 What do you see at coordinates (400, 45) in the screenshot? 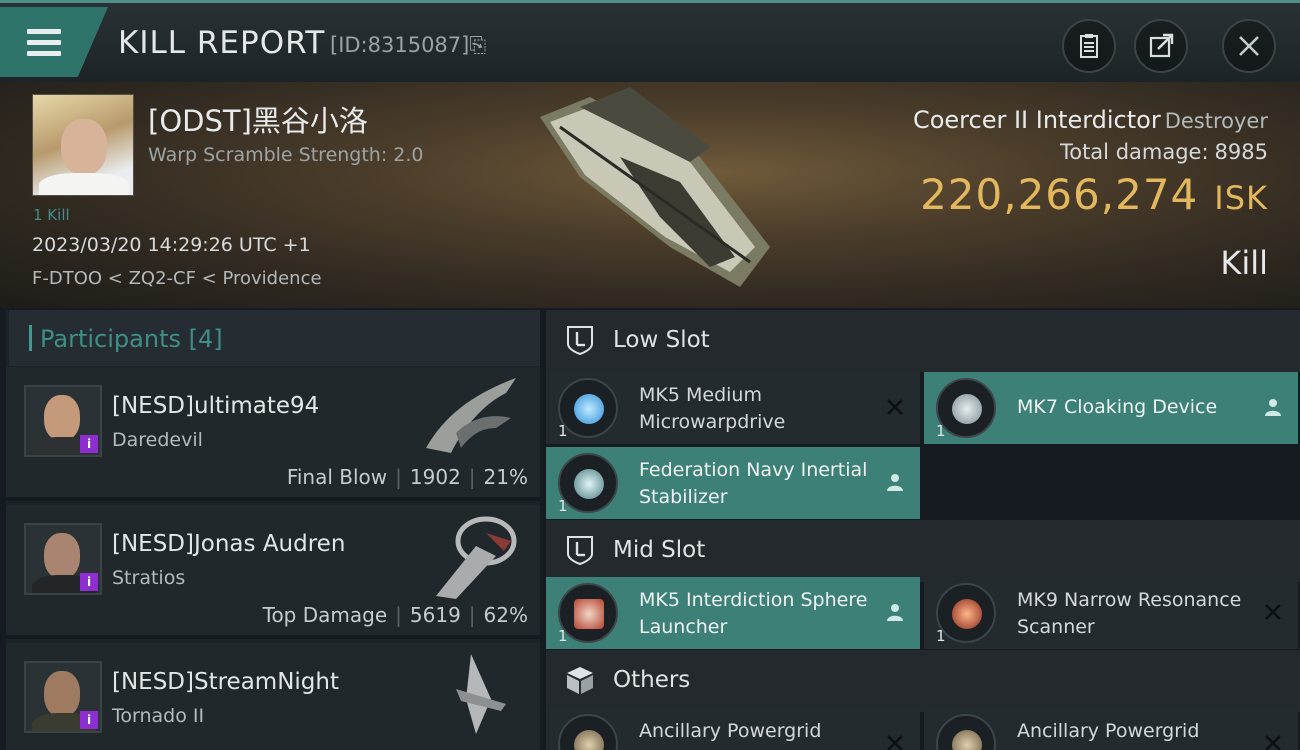
I see `report-id-text: [ID:8315087]` at bounding box center [400, 45].